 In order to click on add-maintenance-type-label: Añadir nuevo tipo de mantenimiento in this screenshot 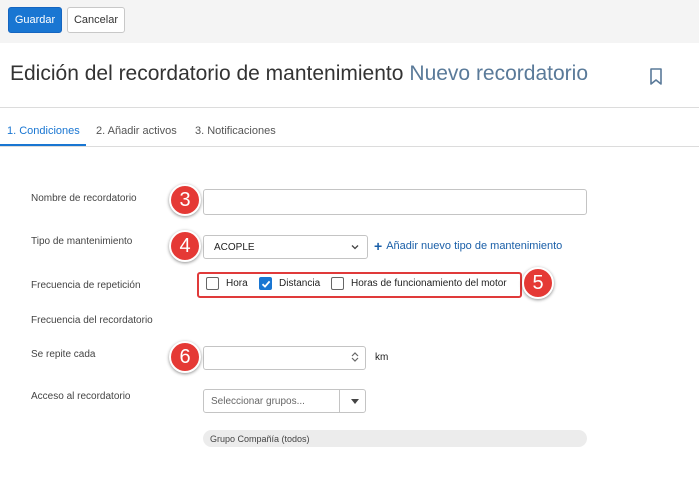, I will do `click(474, 246)`.